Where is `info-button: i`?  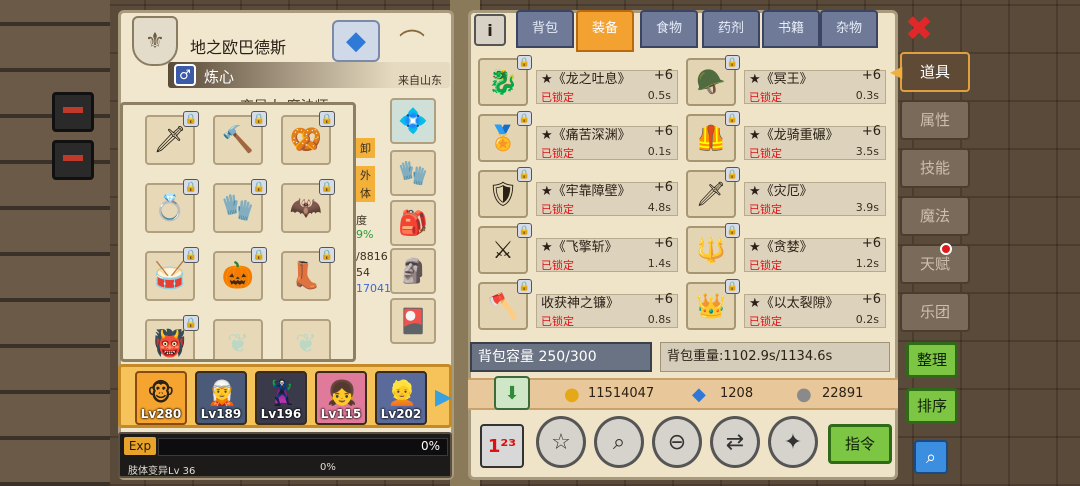 info-button: i is located at coordinates (490, 30).